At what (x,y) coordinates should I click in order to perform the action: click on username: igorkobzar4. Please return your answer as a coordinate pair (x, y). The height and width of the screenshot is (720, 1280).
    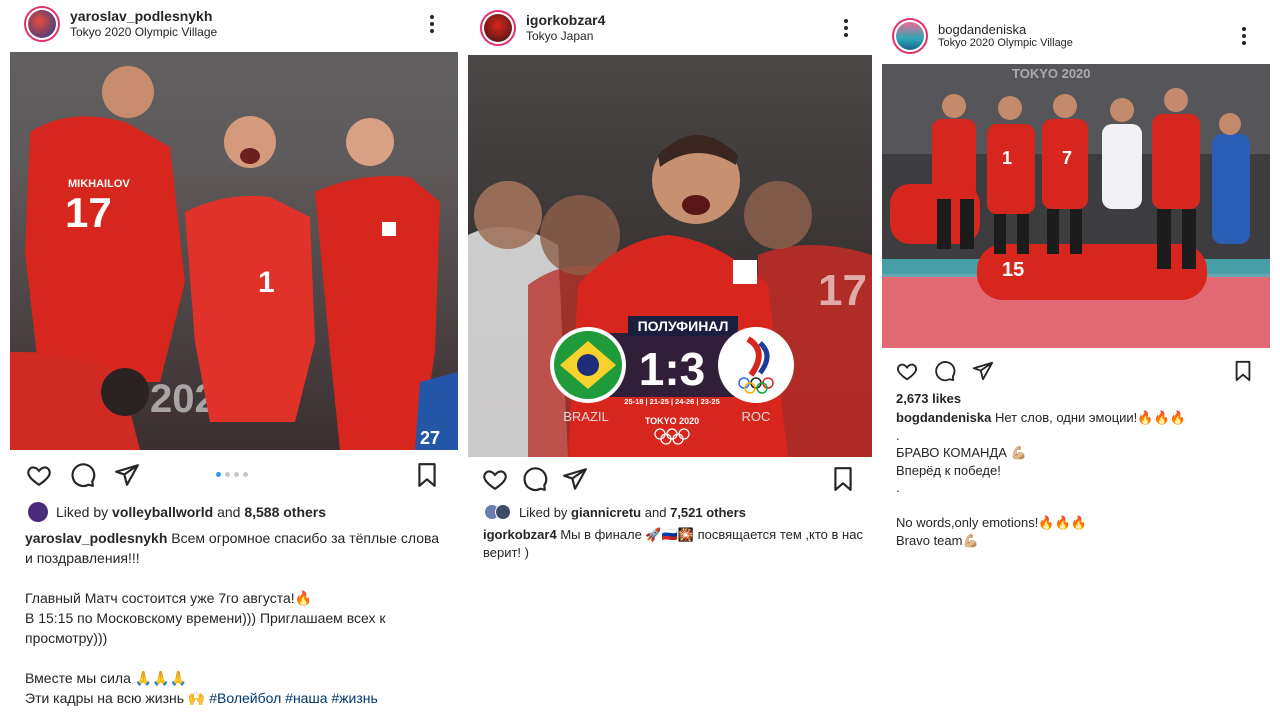
    Looking at the image, I should click on (565, 20).